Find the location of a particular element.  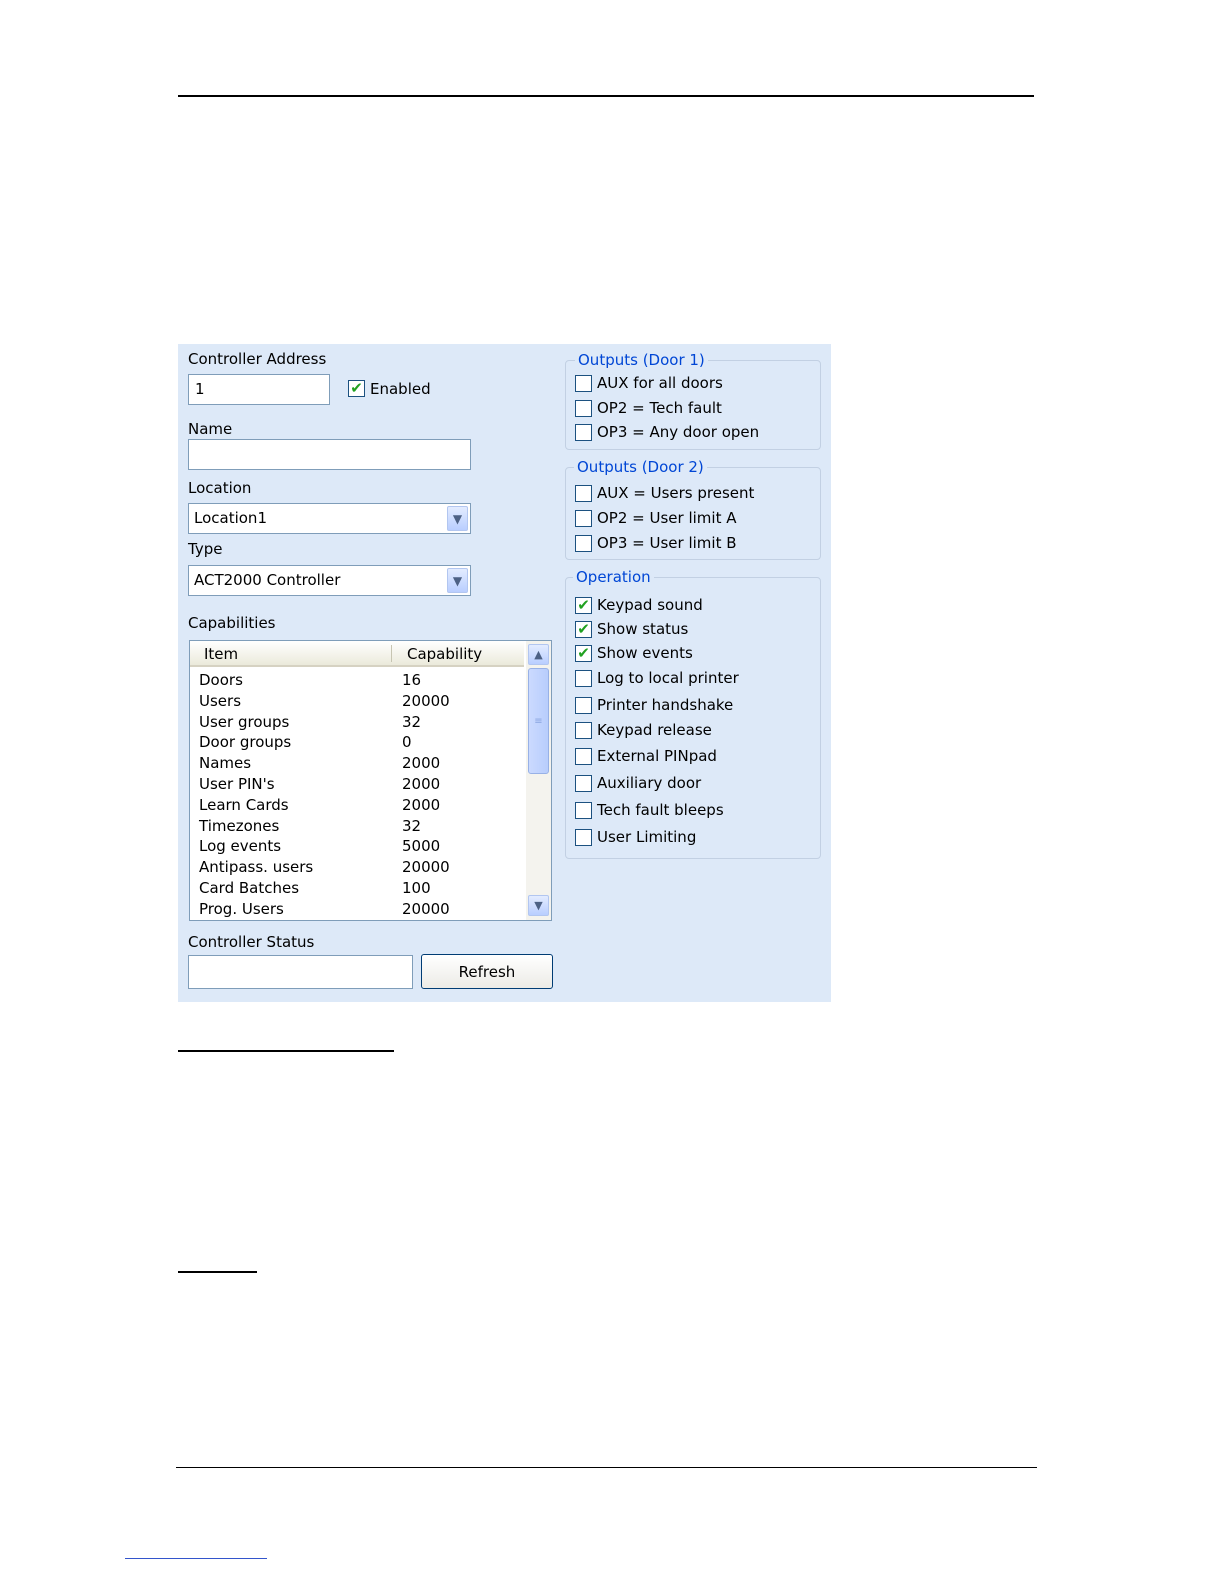

table-row: Names 2000 is located at coordinates (357, 764).